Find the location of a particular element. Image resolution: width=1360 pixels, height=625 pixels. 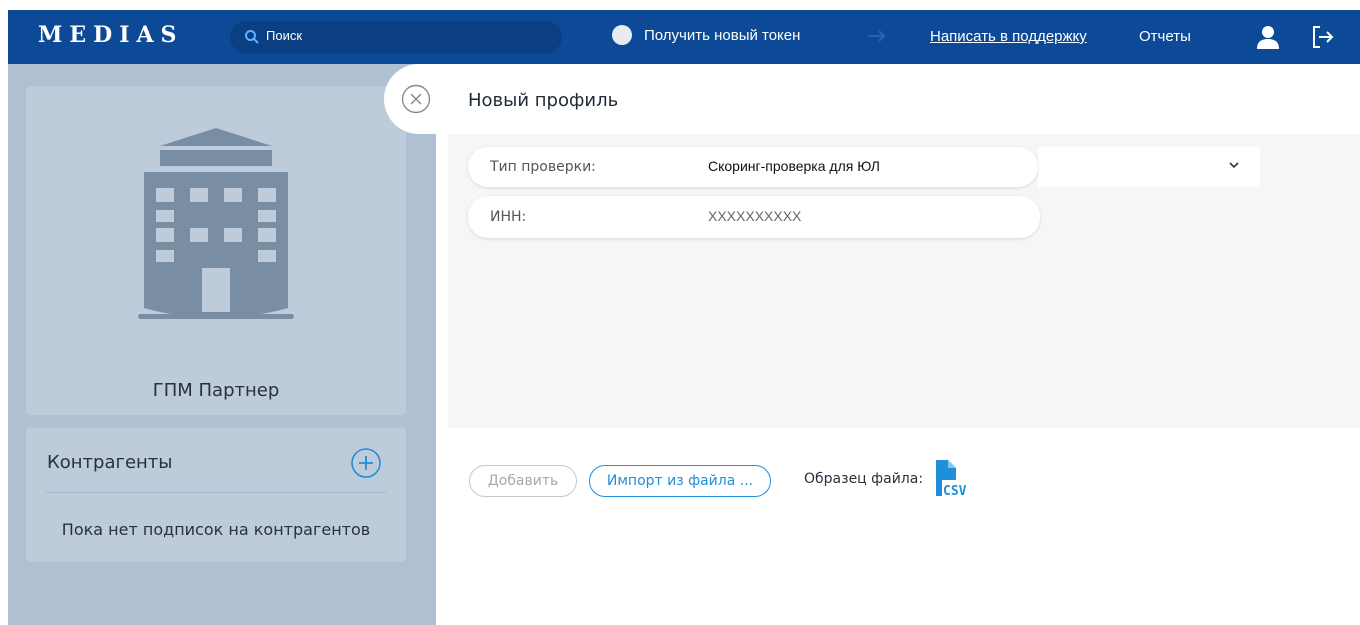

select-extension is located at coordinates (1149, 167).